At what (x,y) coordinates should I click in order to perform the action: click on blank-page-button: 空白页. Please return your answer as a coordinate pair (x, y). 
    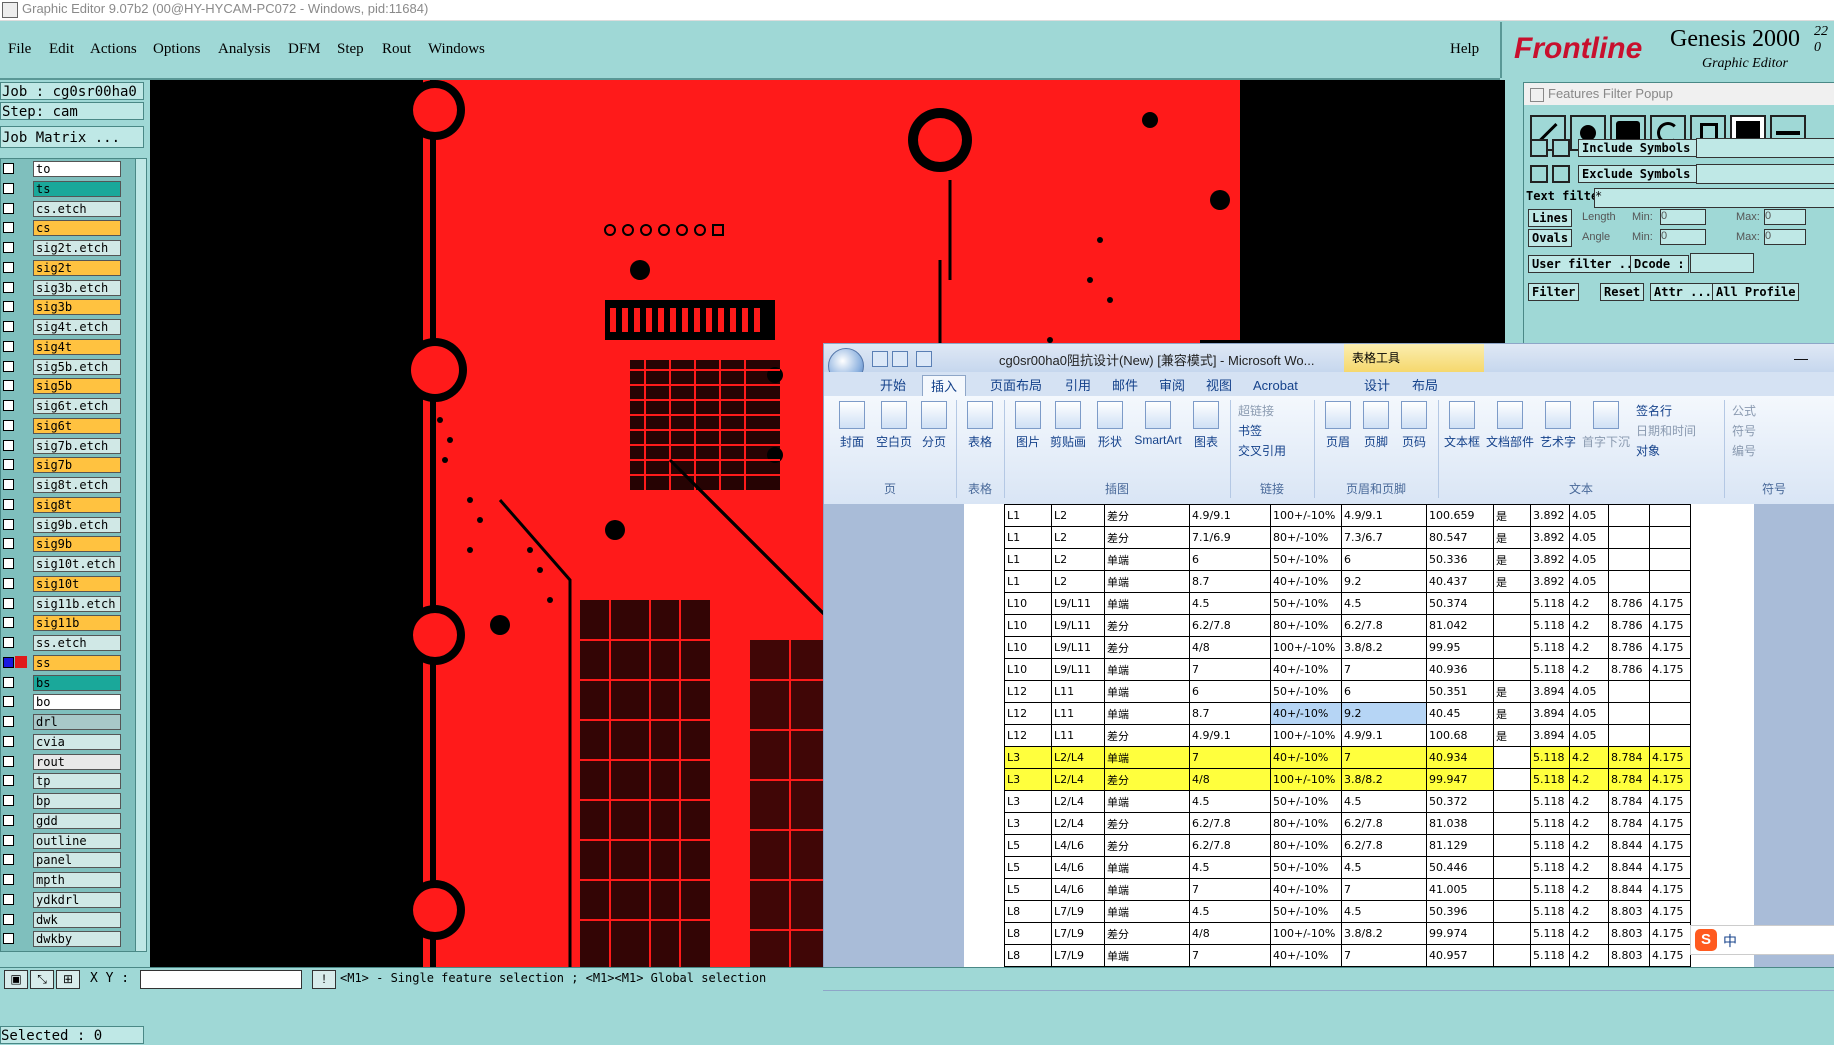
    Looking at the image, I should click on (894, 425).